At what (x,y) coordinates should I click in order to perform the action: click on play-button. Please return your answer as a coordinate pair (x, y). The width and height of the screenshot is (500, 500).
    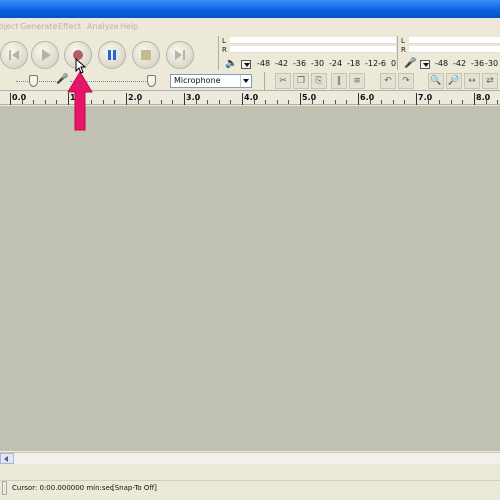
    Looking at the image, I should click on (45, 55).